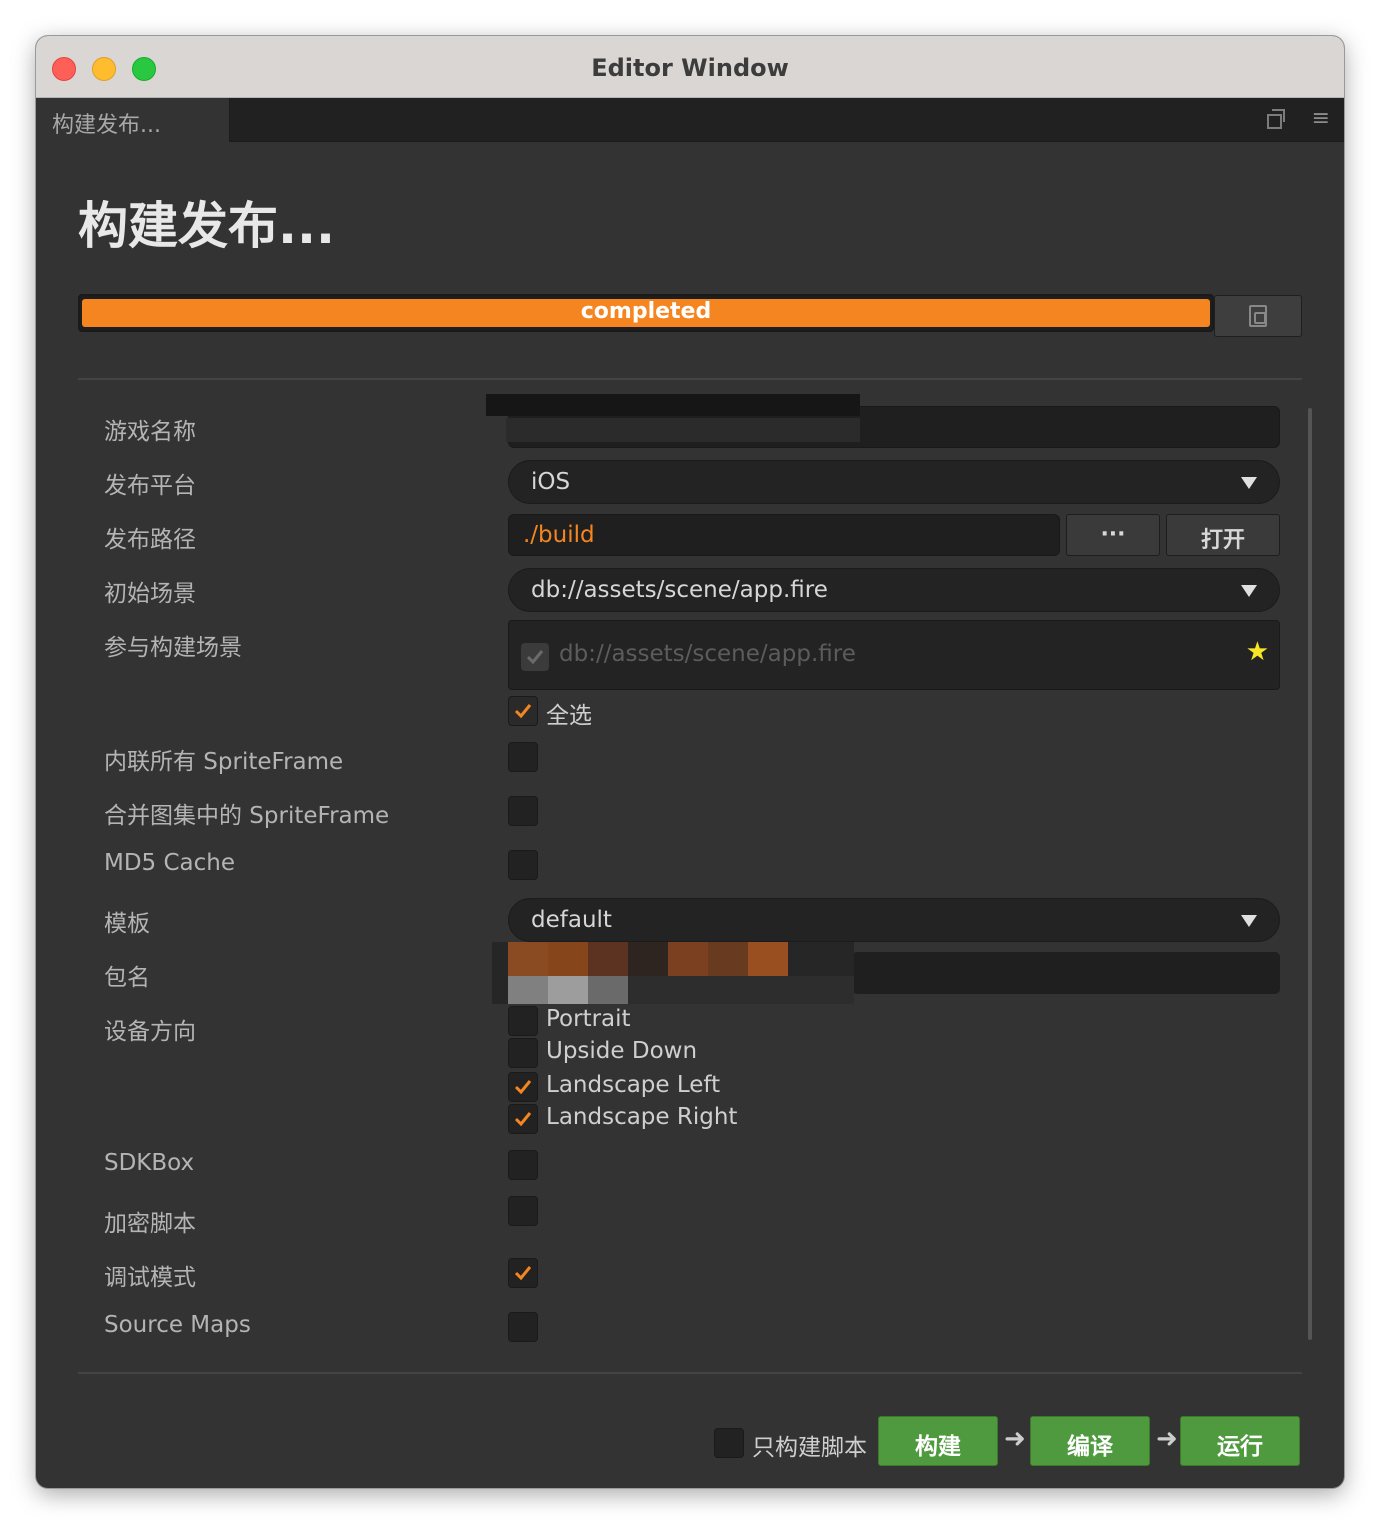 Image resolution: width=1380 pixels, height=1524 pixels. I want to click on template-select: default, so click(894, 920).